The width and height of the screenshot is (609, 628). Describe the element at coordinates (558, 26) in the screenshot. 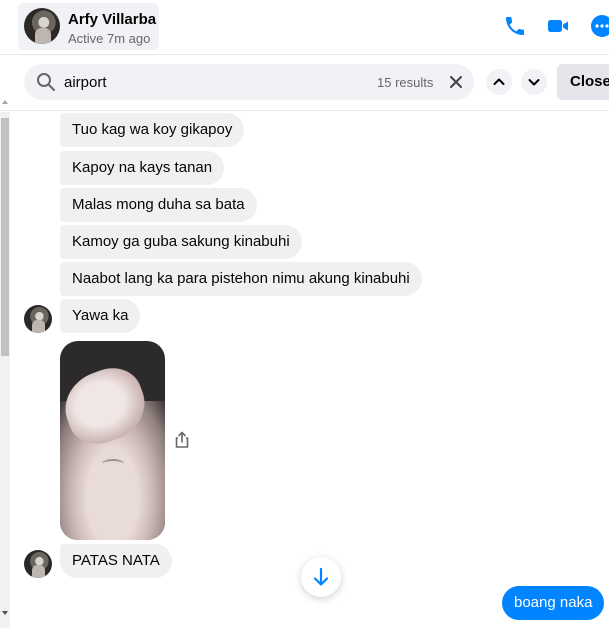

I see `video-call-icon` at that location.